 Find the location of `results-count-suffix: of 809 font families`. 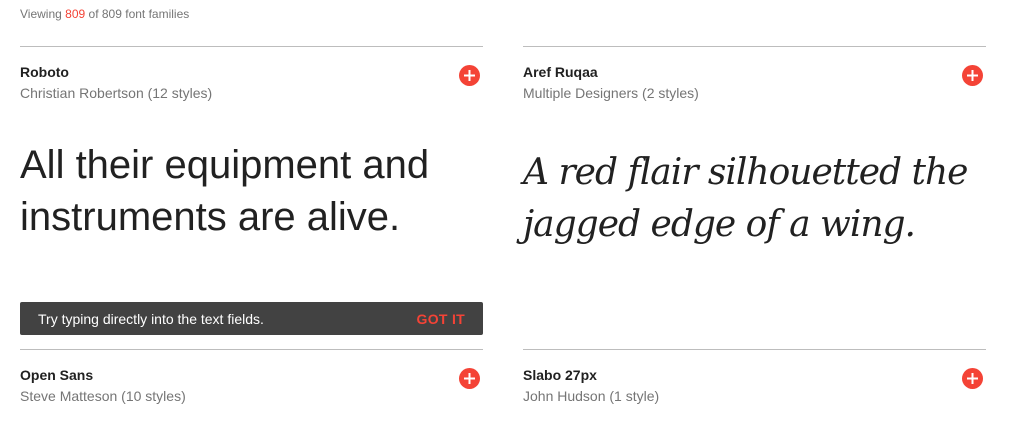

results-count-suffix: of 809 font families is located at coordinates (139, 14).